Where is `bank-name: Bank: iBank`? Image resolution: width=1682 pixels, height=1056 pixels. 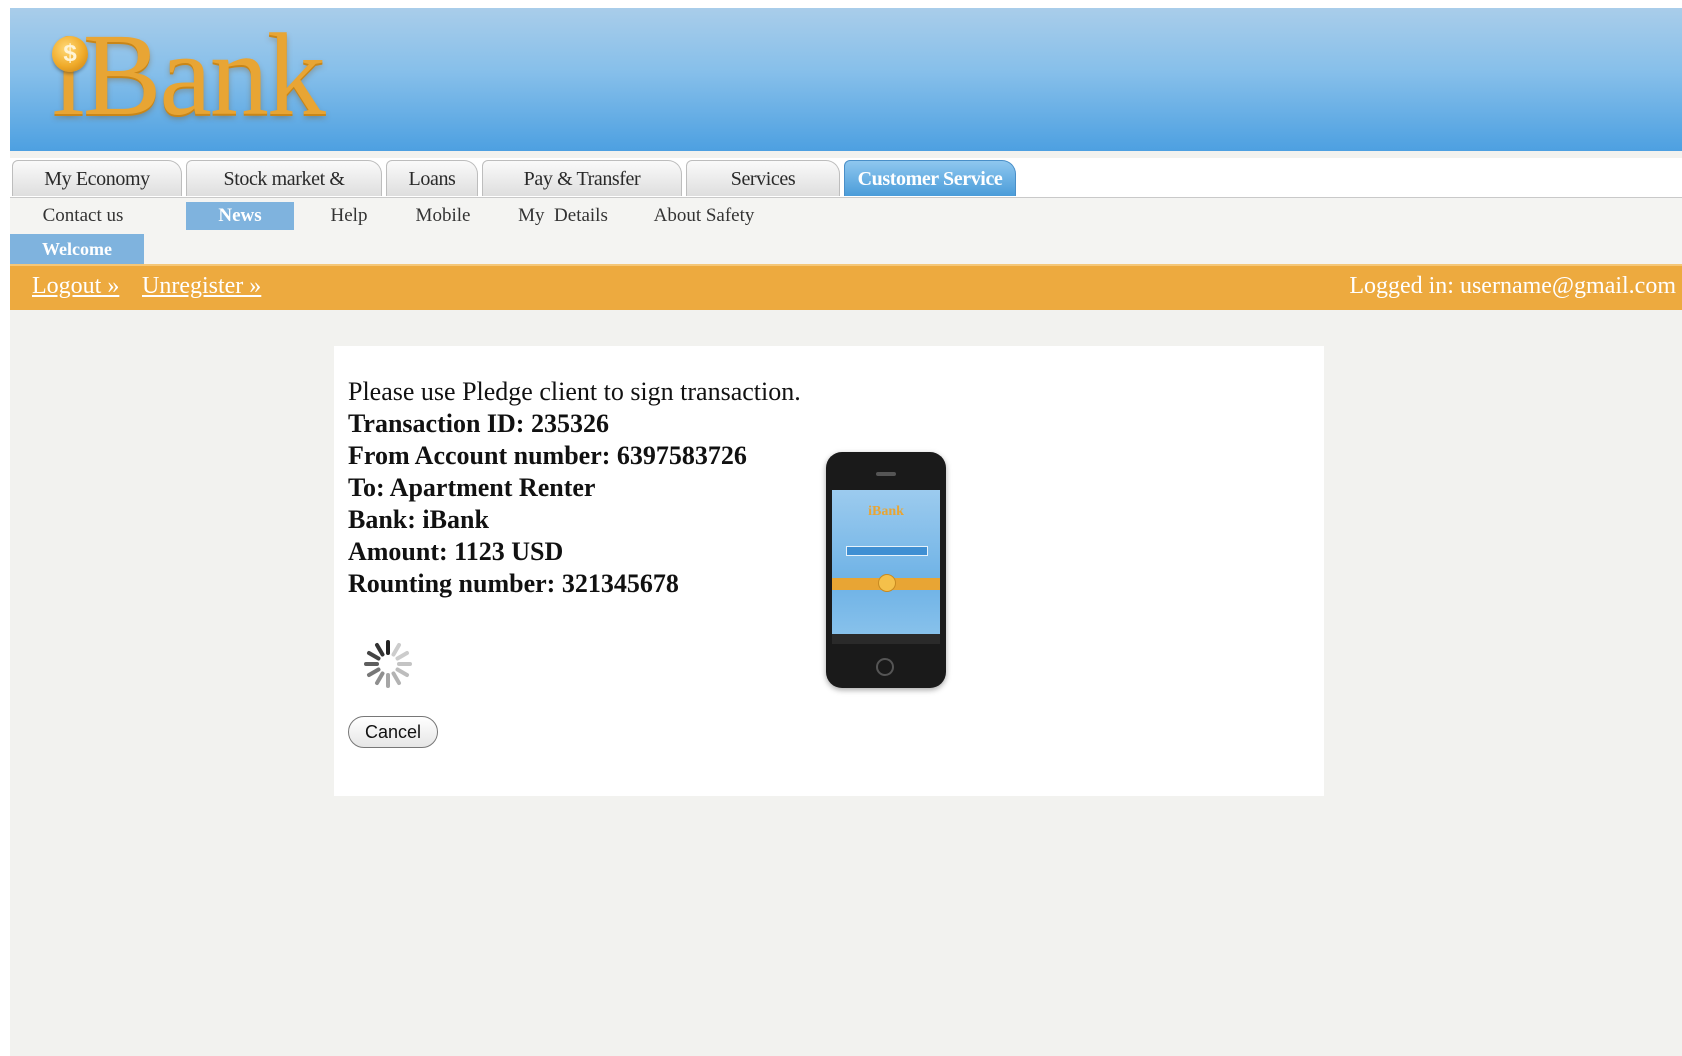
bank-name: Bank: iBank is located at coordinates (418, 519).